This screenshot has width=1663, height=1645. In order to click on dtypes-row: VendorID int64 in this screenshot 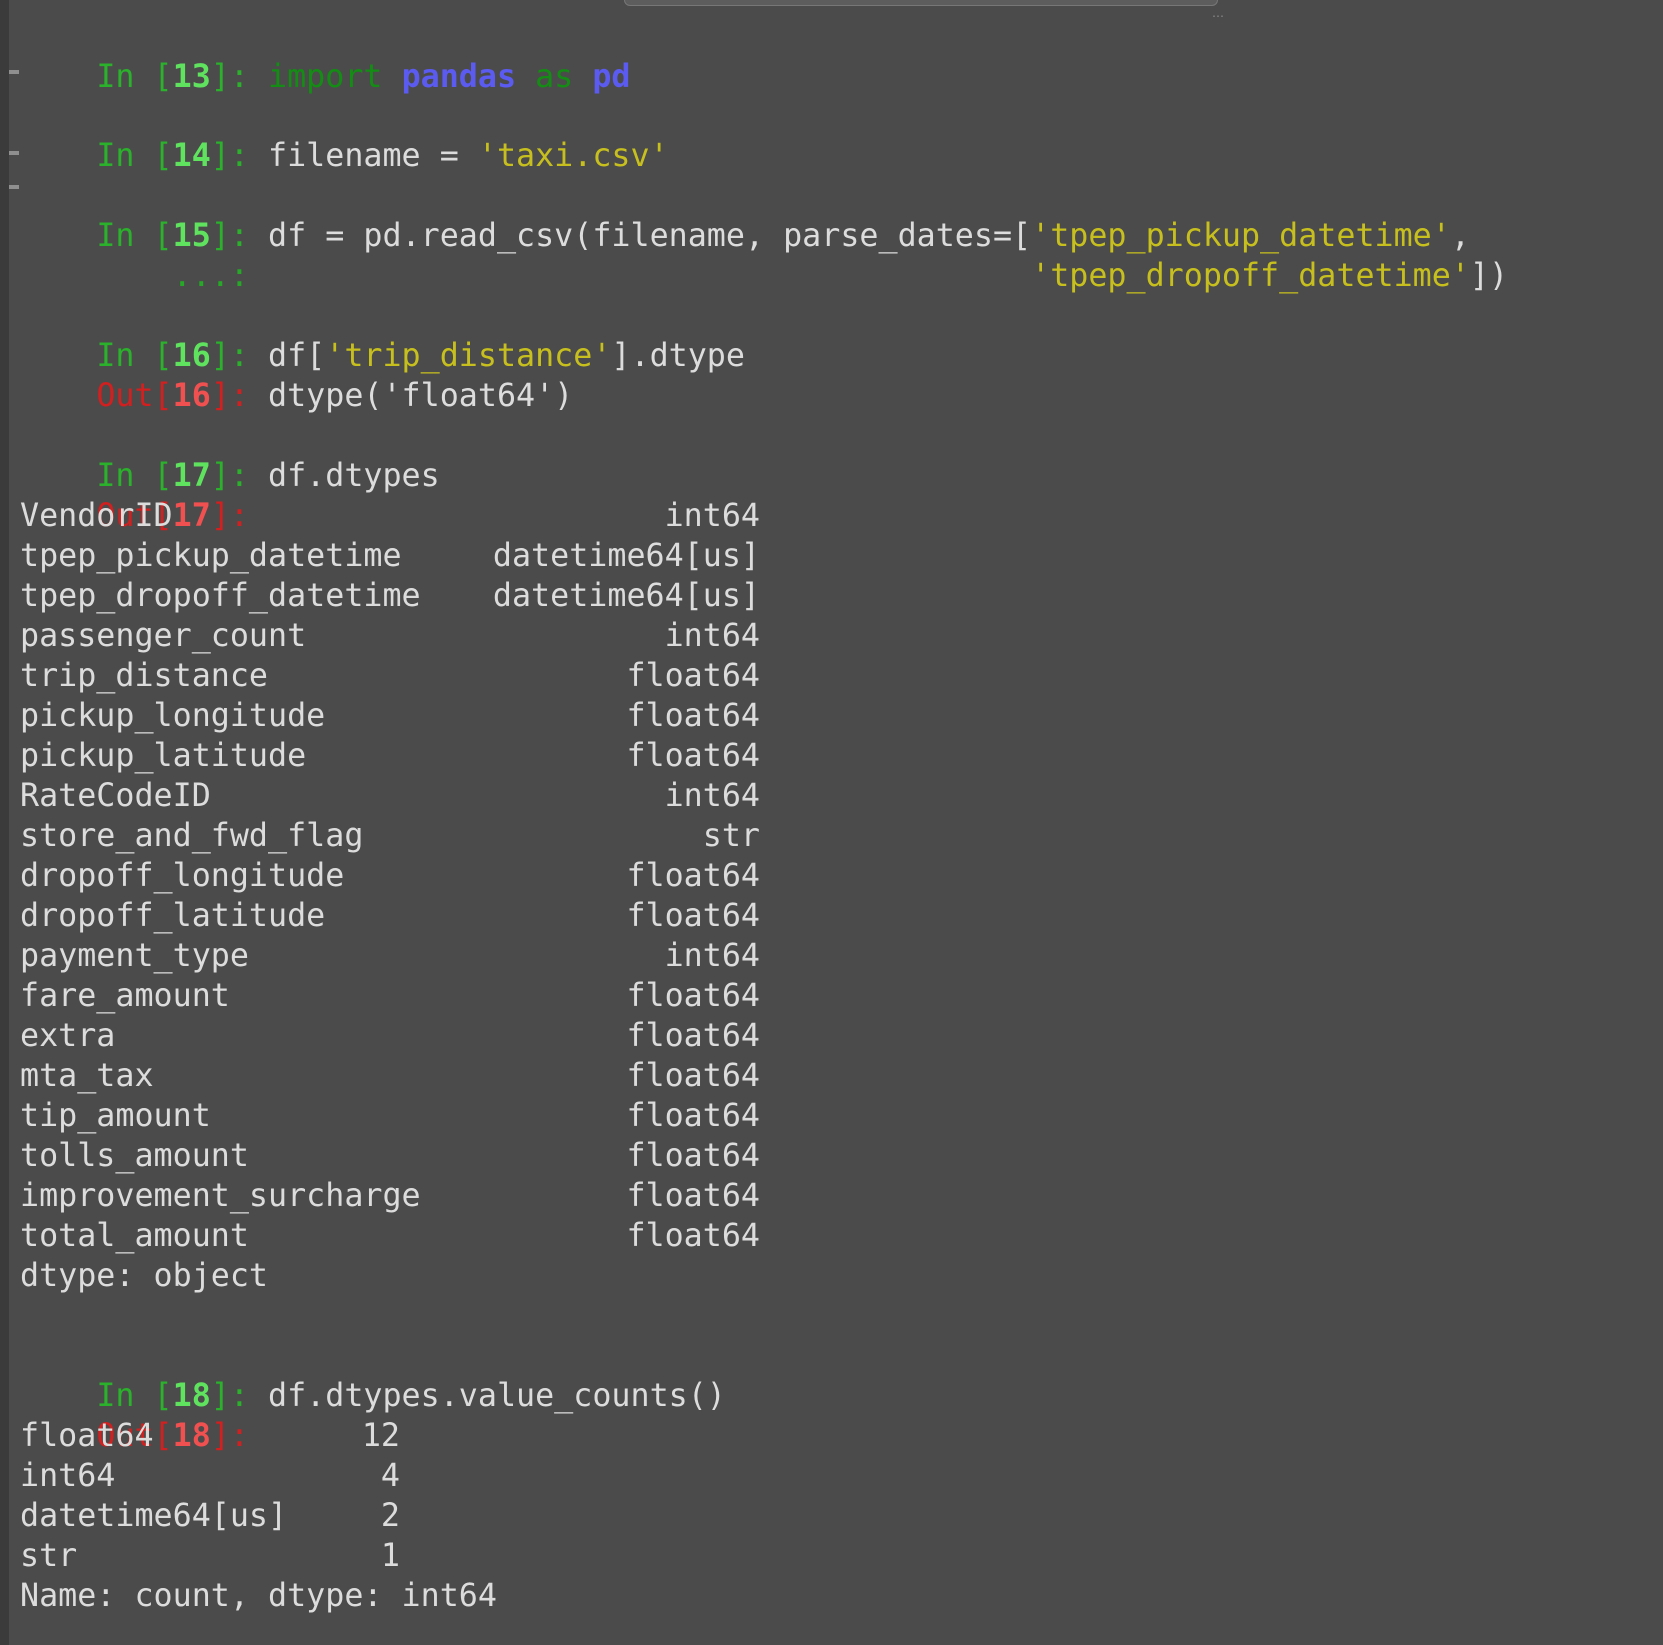, I will do `click(390, 516)`.